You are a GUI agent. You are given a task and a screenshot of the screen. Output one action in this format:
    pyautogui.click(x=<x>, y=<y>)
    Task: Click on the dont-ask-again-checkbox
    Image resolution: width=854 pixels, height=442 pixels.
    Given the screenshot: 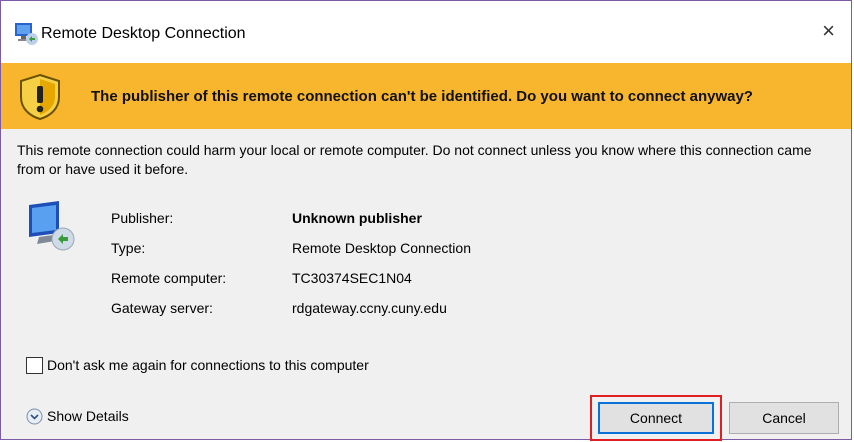 What is the action you would take?
    pyautogui.click(x=34, y=365)
    